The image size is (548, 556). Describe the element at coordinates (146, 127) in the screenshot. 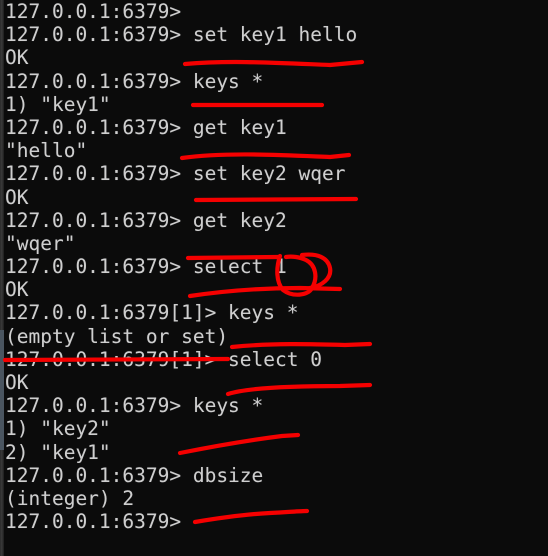

I see `terminal-line-prompt-command: 127.0.0.1:6379> get key1` at that location.